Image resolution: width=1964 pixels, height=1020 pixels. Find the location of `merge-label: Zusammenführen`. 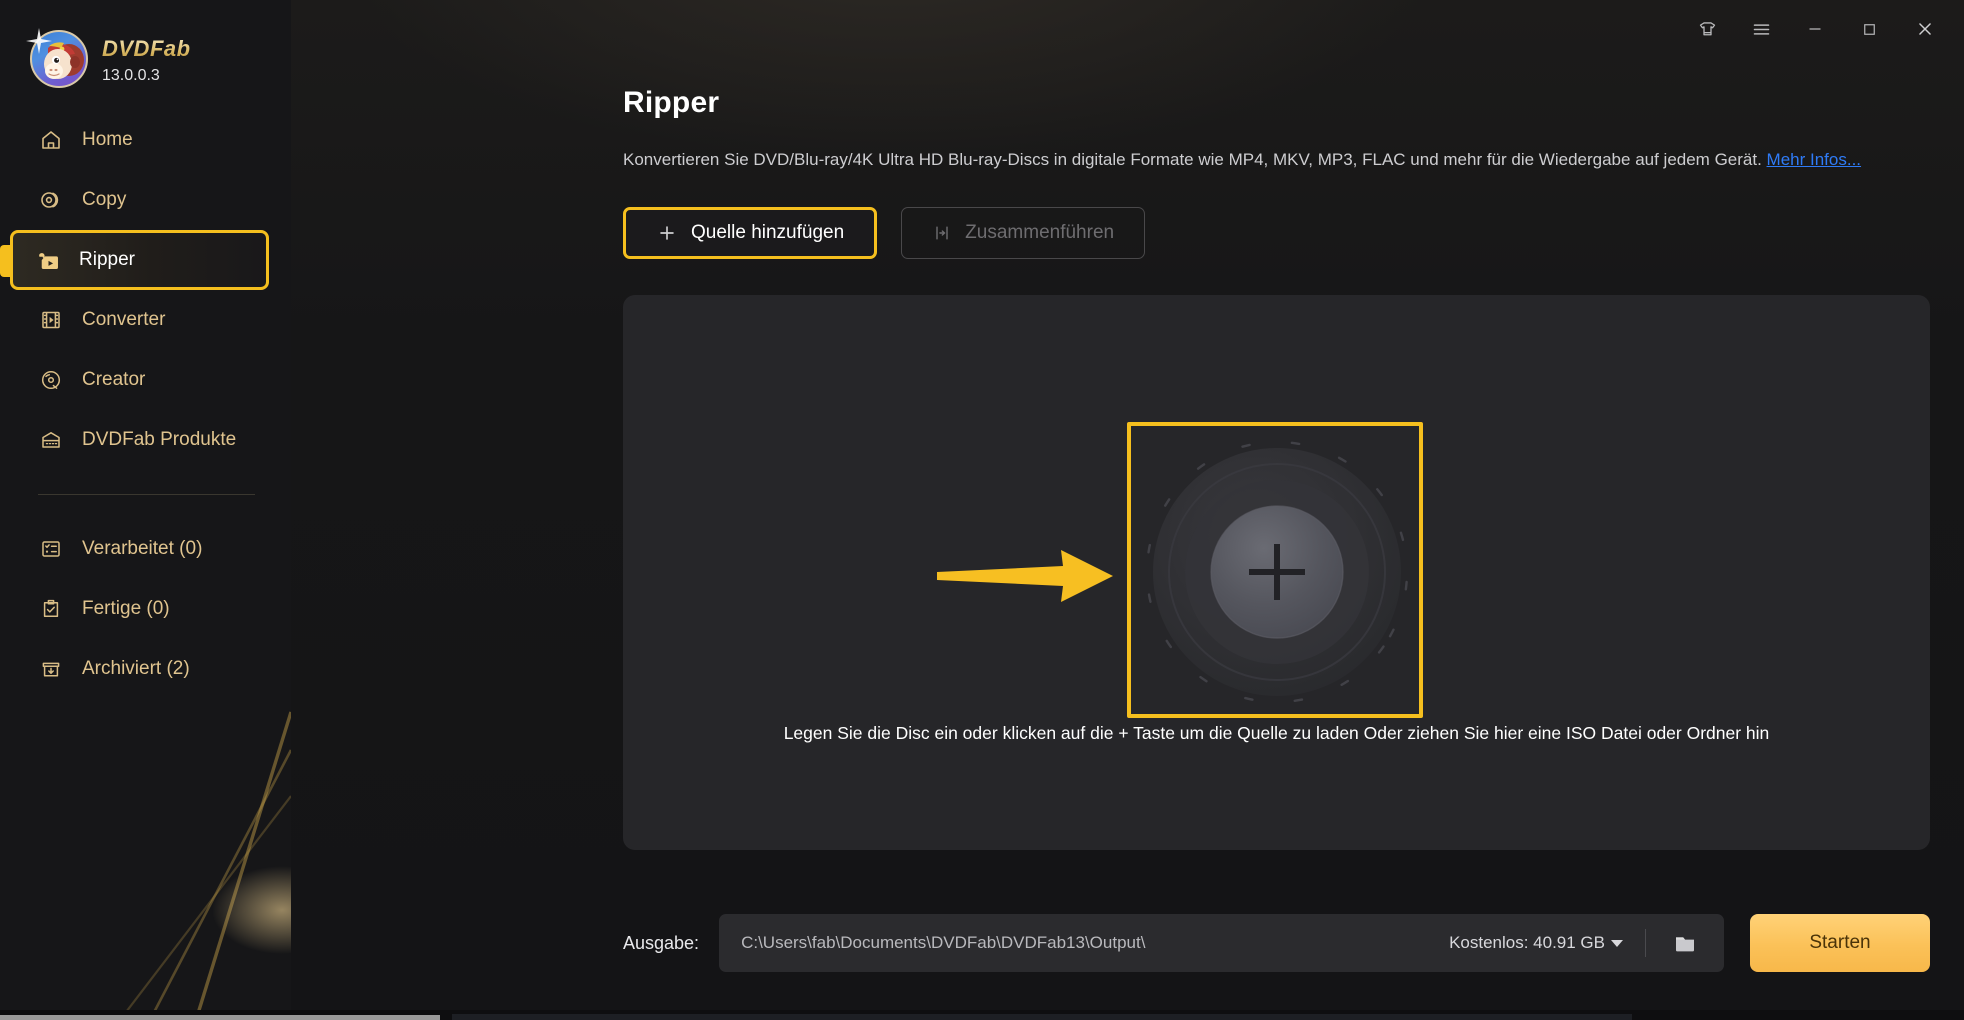

merge-label: Zusammenführen is located at coordinates (1040, 232).